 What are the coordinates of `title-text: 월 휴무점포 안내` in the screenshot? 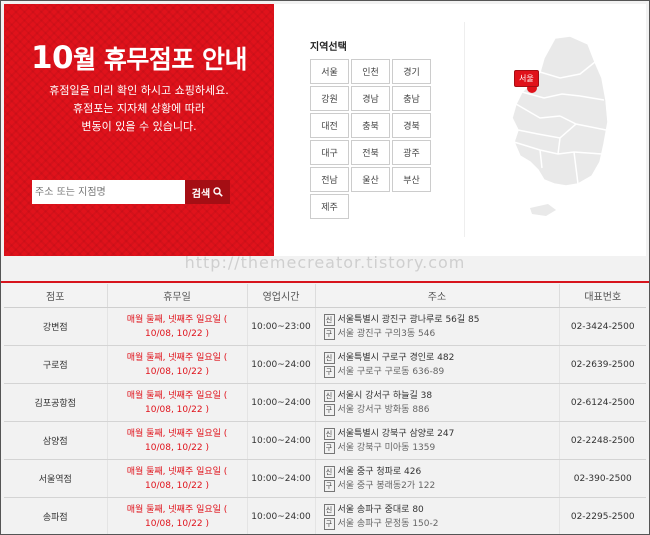 It's located at (160, 59).